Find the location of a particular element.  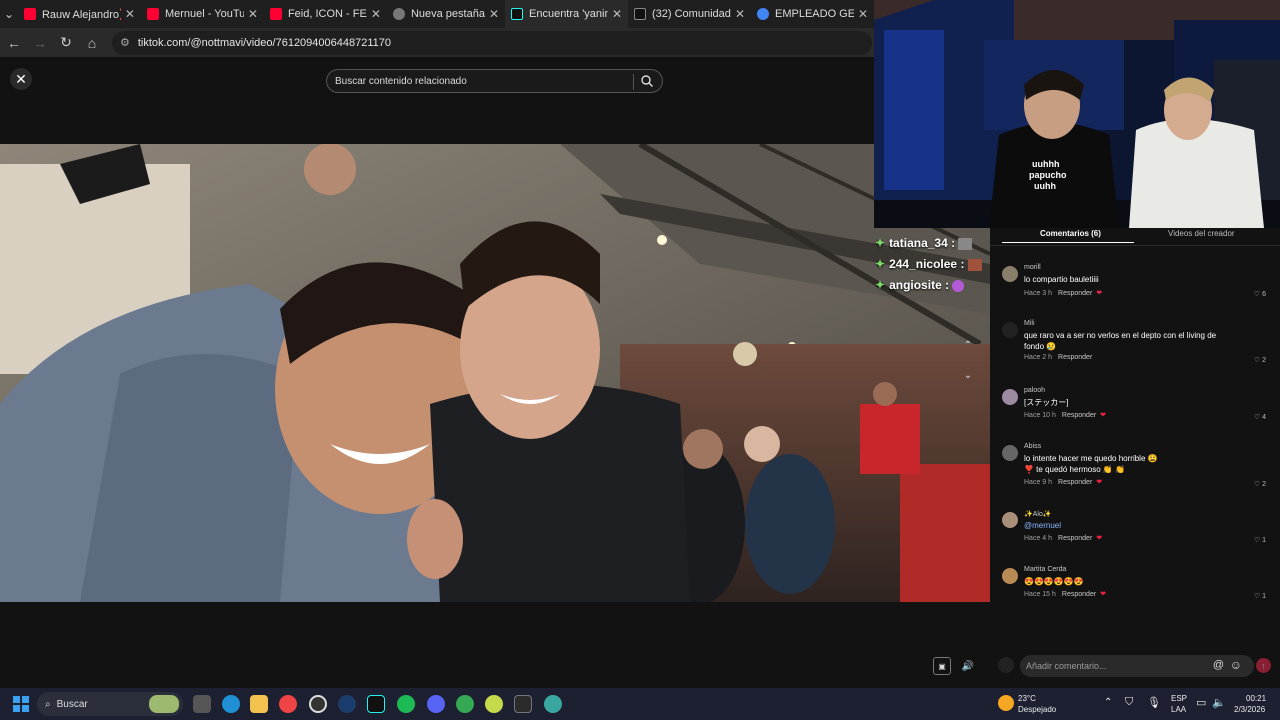

tab-creator-videos: Videos del creador is located at coordinates (1201, 233).